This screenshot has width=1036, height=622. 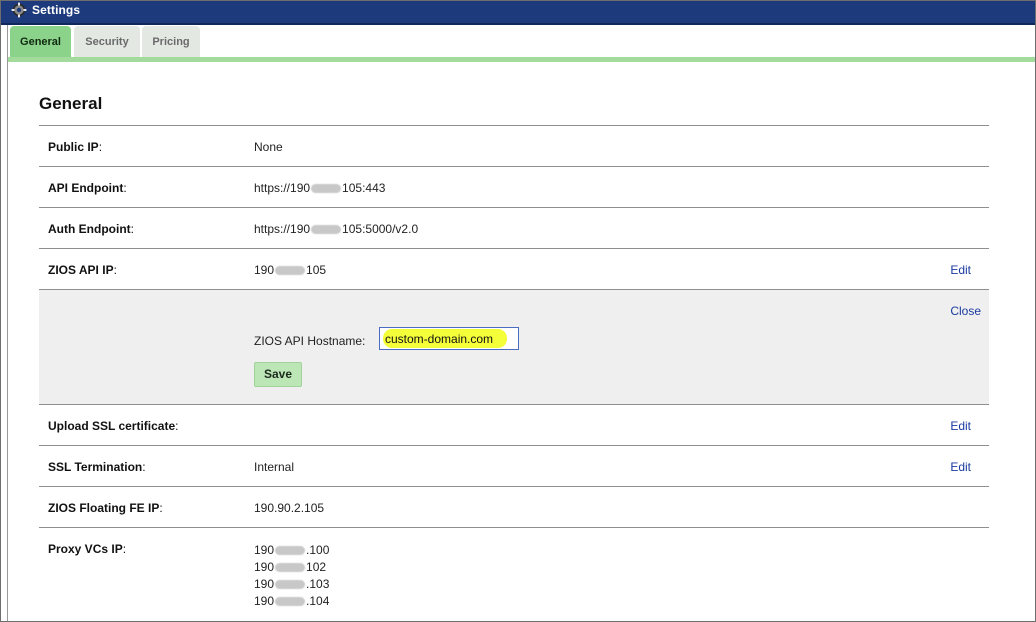 I want to click on list-item: 190.100, so click(x=292, y=550).